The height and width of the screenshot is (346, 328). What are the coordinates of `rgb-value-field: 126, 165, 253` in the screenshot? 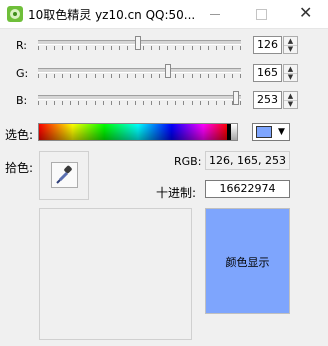 It's located at (247, 160).